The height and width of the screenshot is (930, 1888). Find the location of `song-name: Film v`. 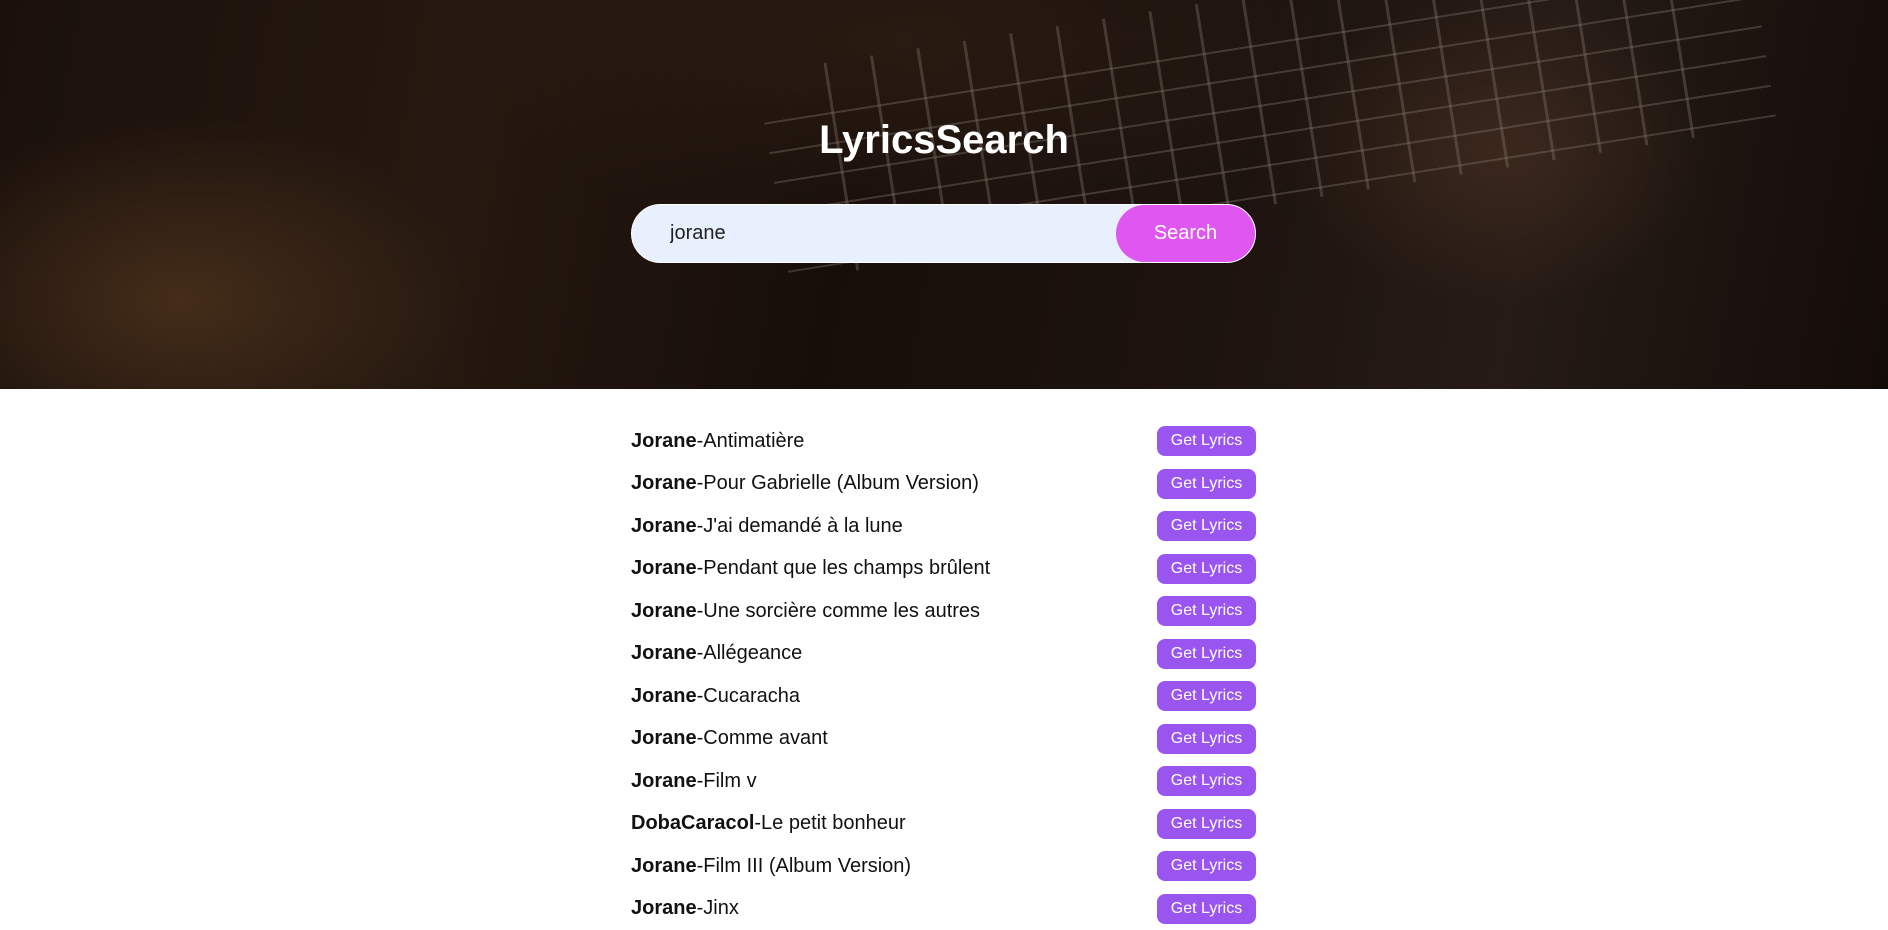

song-name: Film v is located at coordinates (730, 780).